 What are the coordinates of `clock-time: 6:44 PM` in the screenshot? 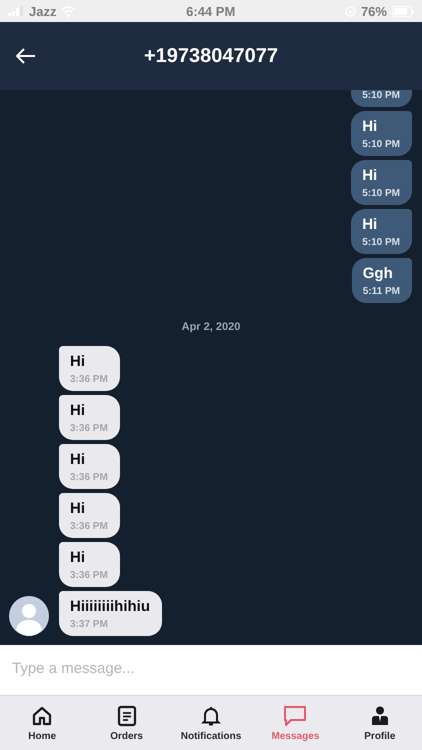 It's located at (211, 11).